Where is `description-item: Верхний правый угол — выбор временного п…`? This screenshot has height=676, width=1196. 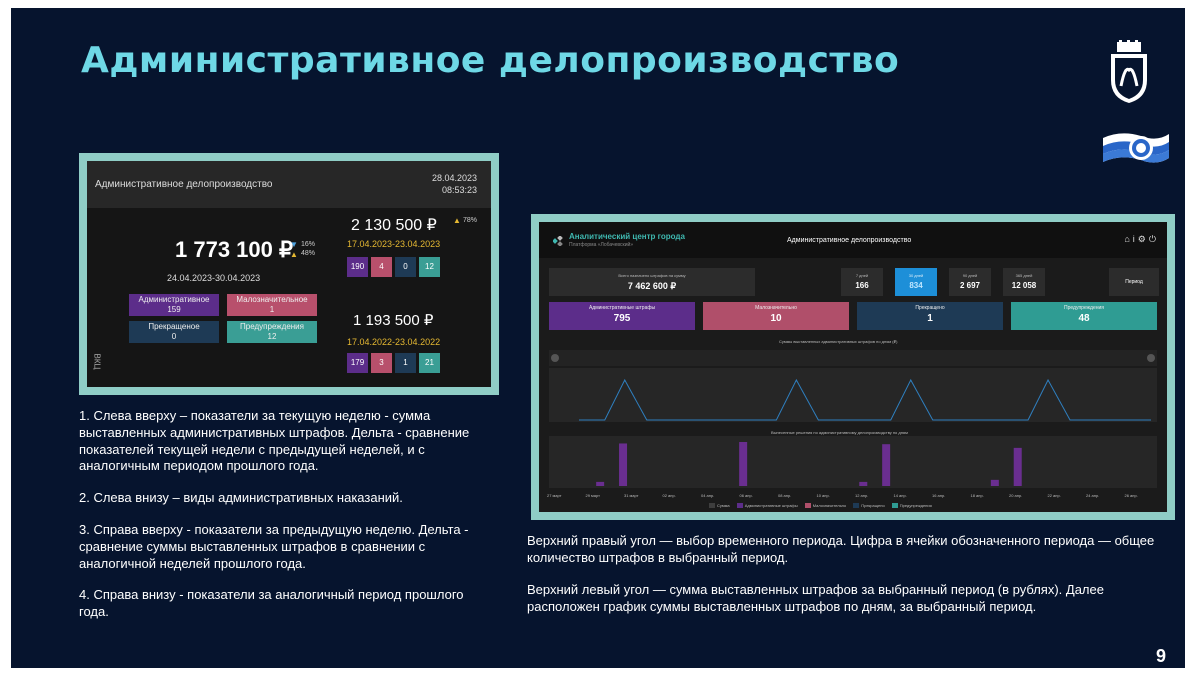
description-item: Верхний правый угол — выбор временного п… is located at coordinates (841, 549).